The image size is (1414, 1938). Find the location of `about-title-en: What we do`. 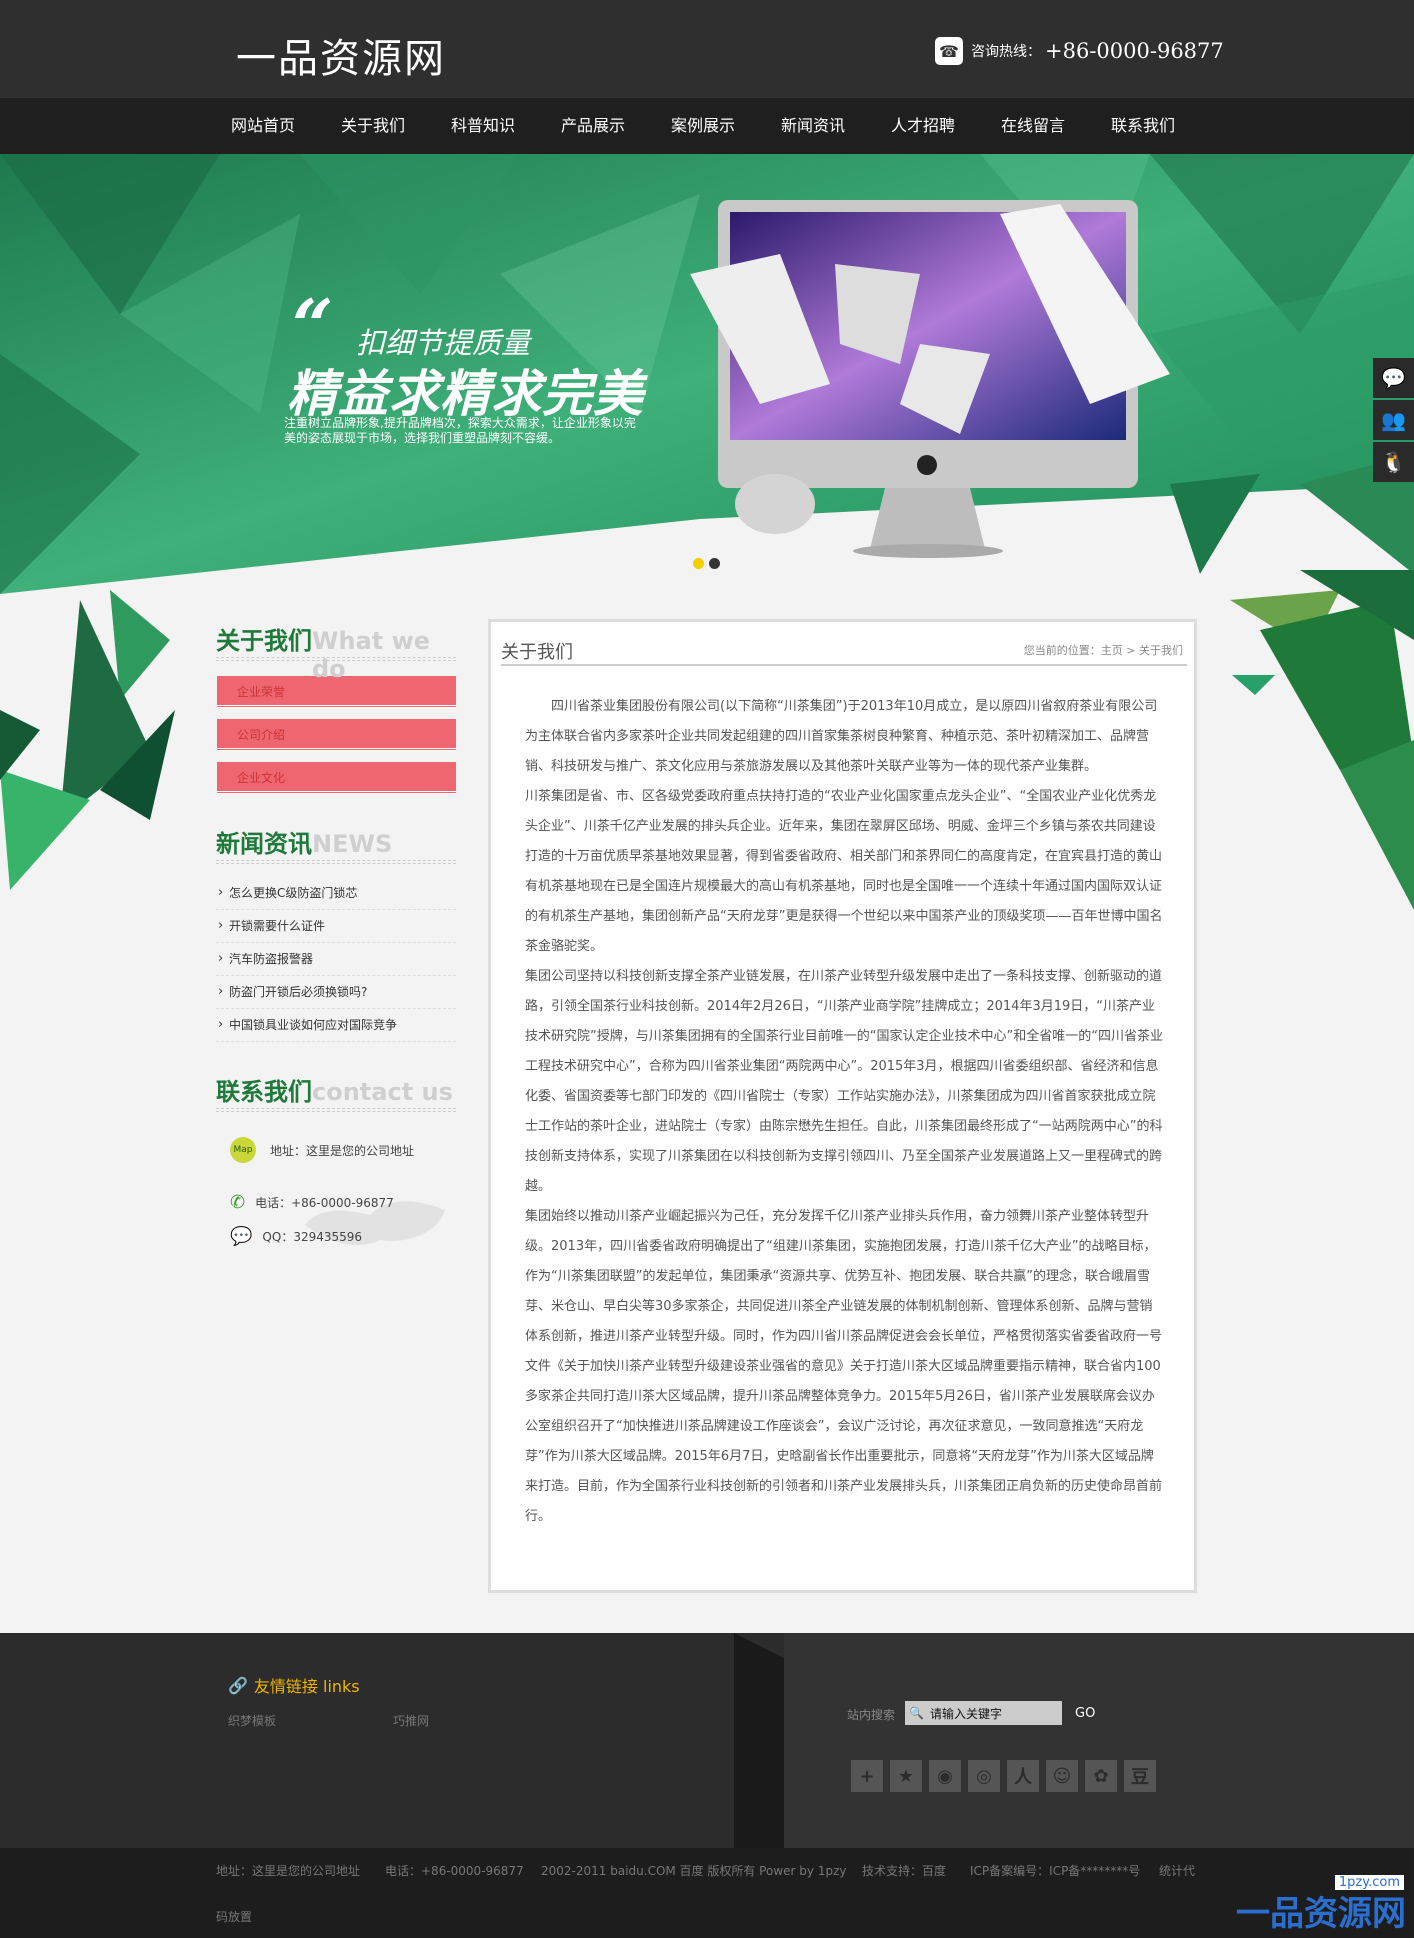

about-title-en: What we do is located at coordinates (371, 655).